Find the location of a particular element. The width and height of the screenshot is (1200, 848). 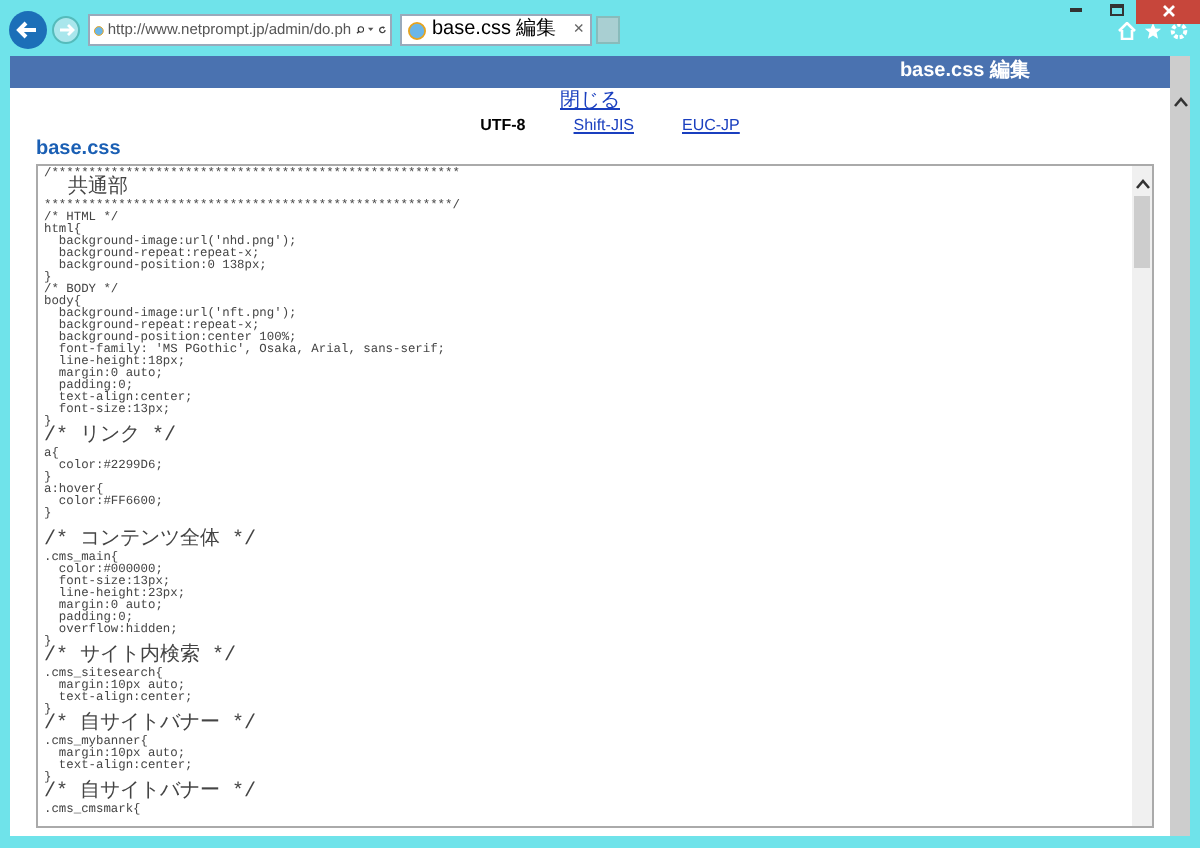

page-scrollbar is located at coordinates (1180, 446).